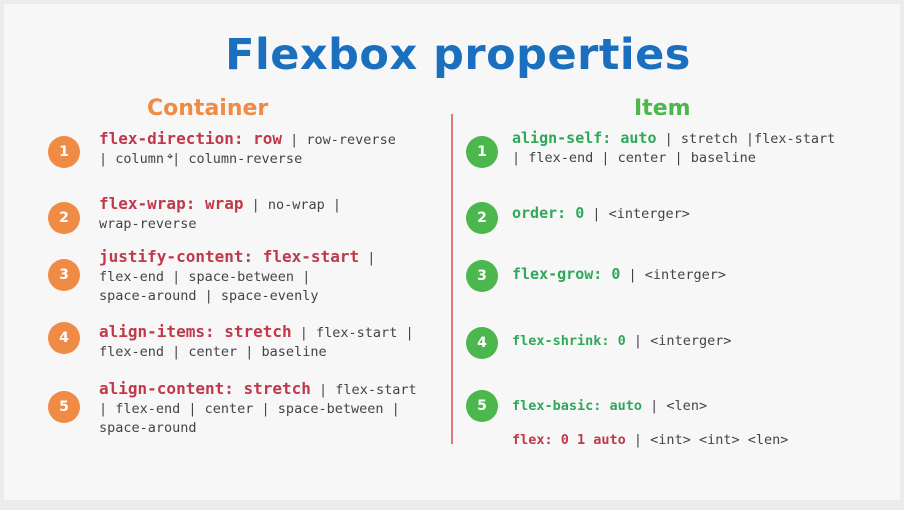 The width and height of the screenshot is (904, 510). I want to click on item-flex-shorthand: flex: 0 1 auto | <int> <int> <len>, so click(650, 440).